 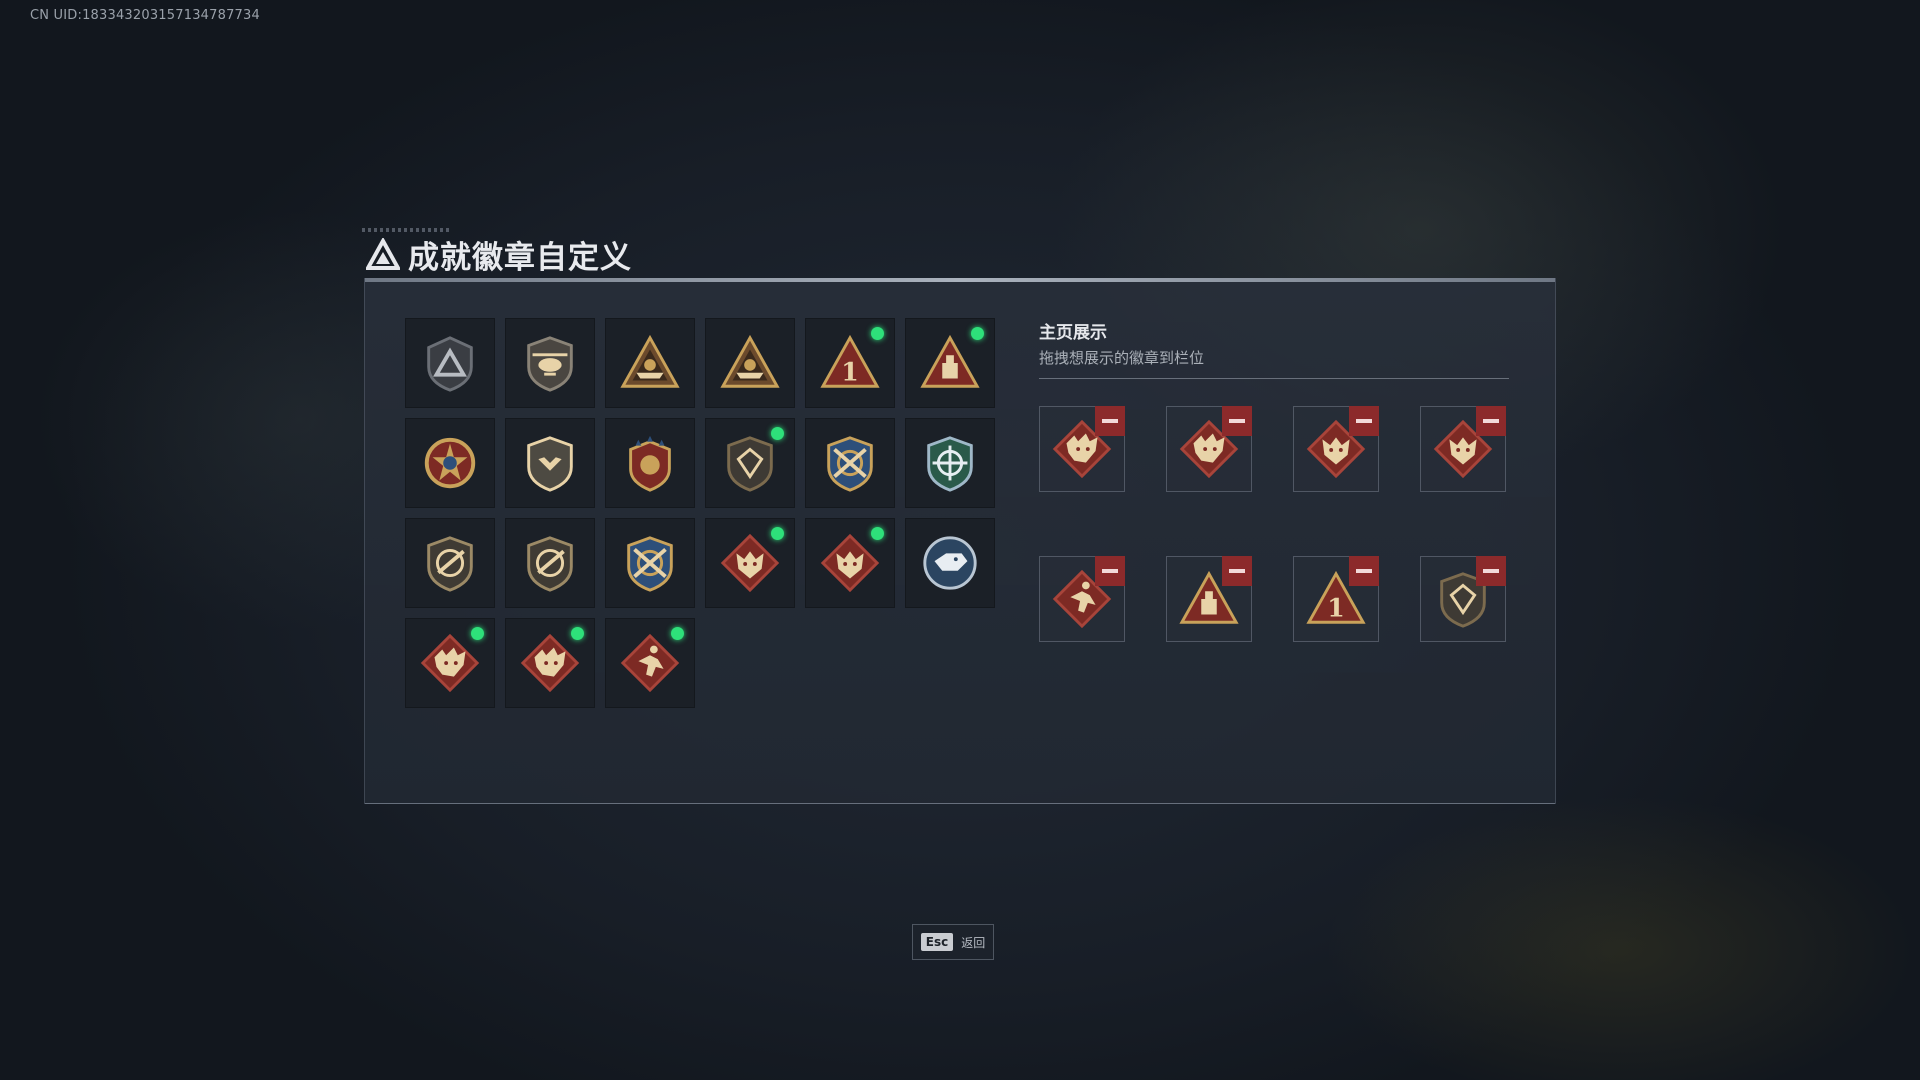 I want to click on runner-diamond-badge-icon, so click(x=650, y=663).